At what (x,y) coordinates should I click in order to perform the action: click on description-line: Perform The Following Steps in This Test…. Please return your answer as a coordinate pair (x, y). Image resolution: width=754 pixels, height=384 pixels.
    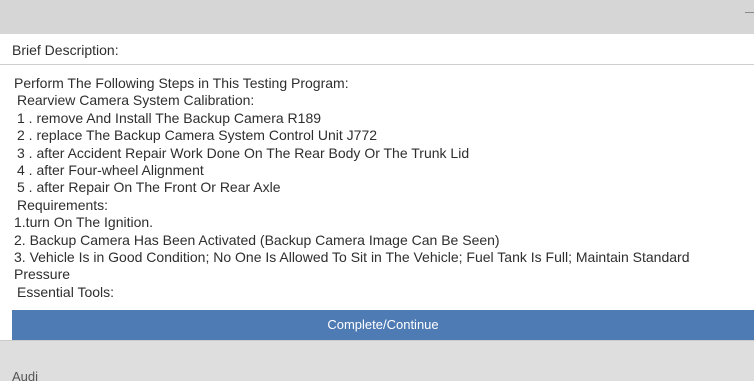
    Looking at the image, I should click on (181, 83).